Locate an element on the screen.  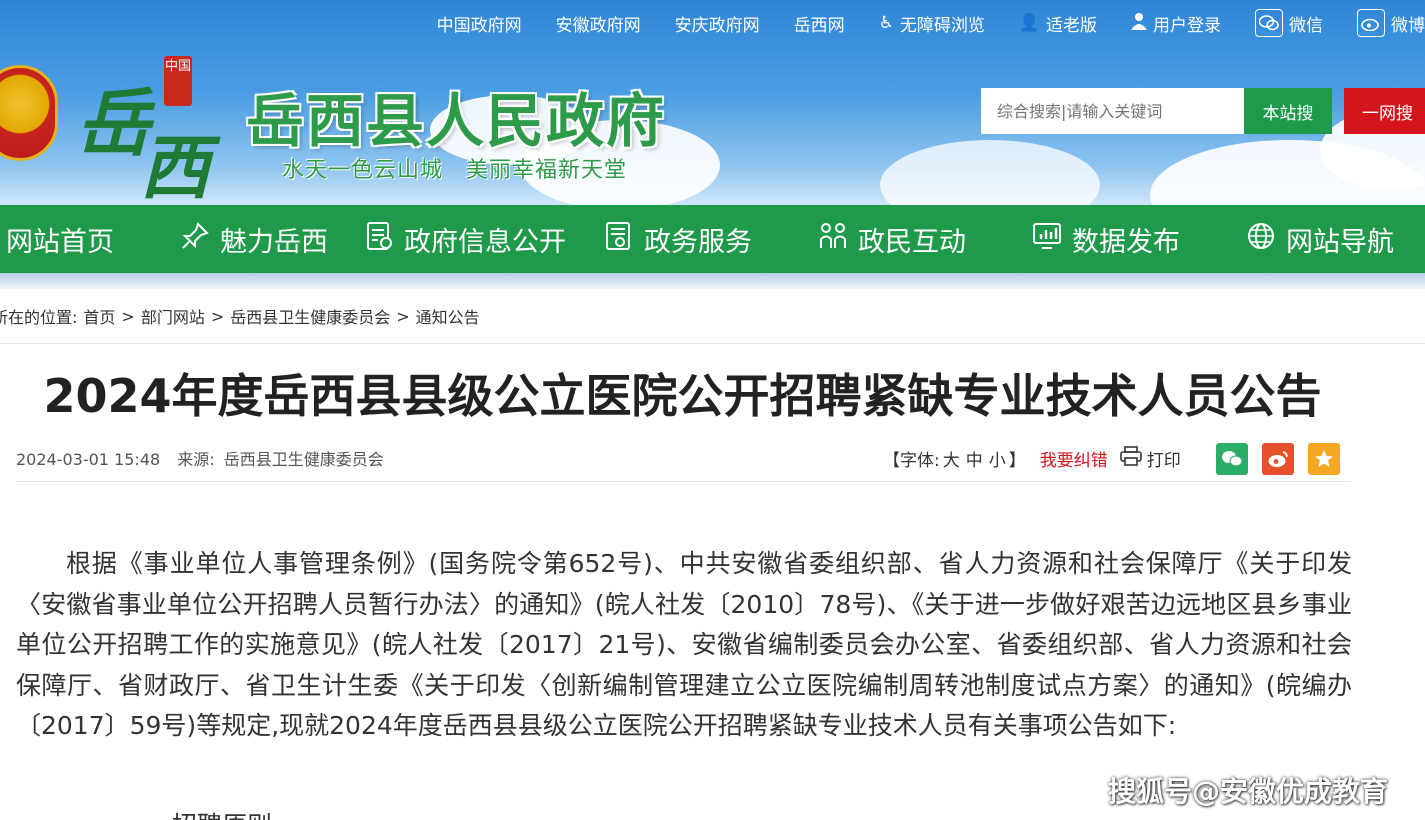
nav-item-gov-service: 政务服务 is located at coordinates (678, 239).